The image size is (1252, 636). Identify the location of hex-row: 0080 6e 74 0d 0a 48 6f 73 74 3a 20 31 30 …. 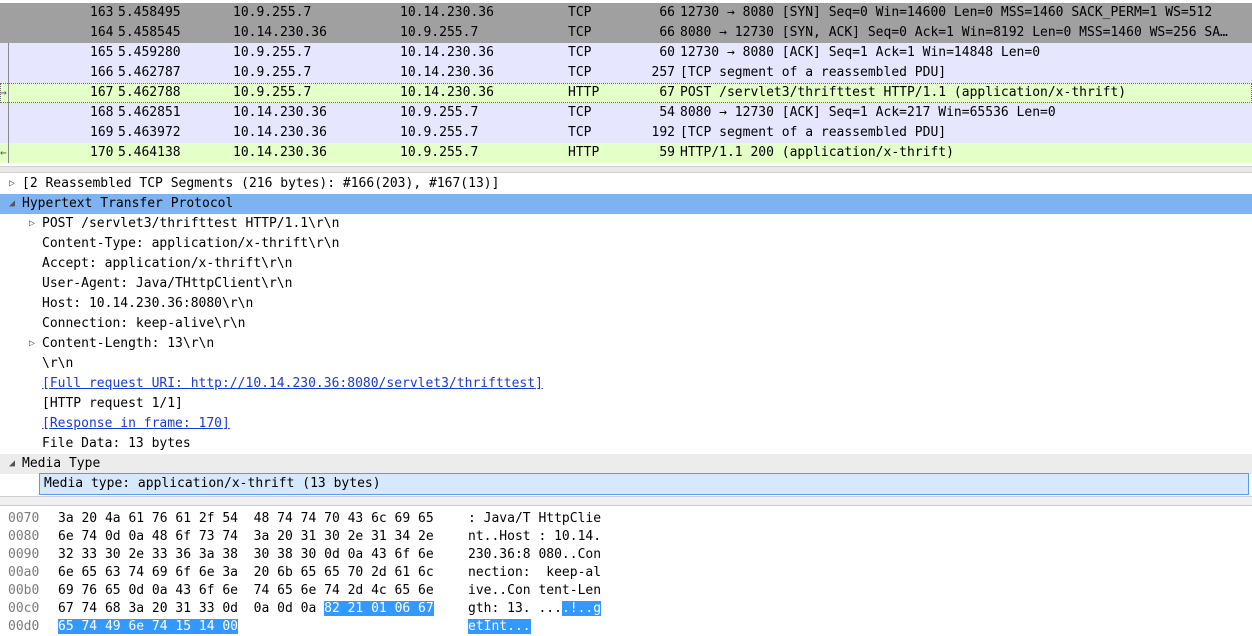
(626, 537).